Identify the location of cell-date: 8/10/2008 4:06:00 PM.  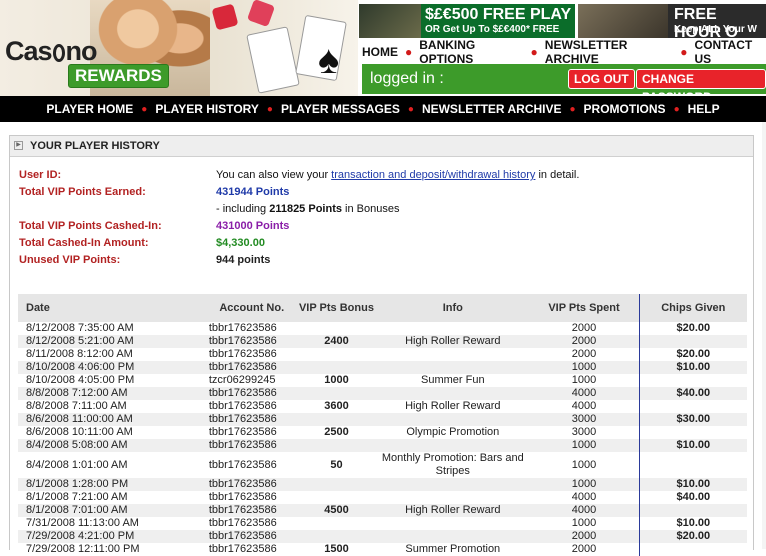
(107, 367).